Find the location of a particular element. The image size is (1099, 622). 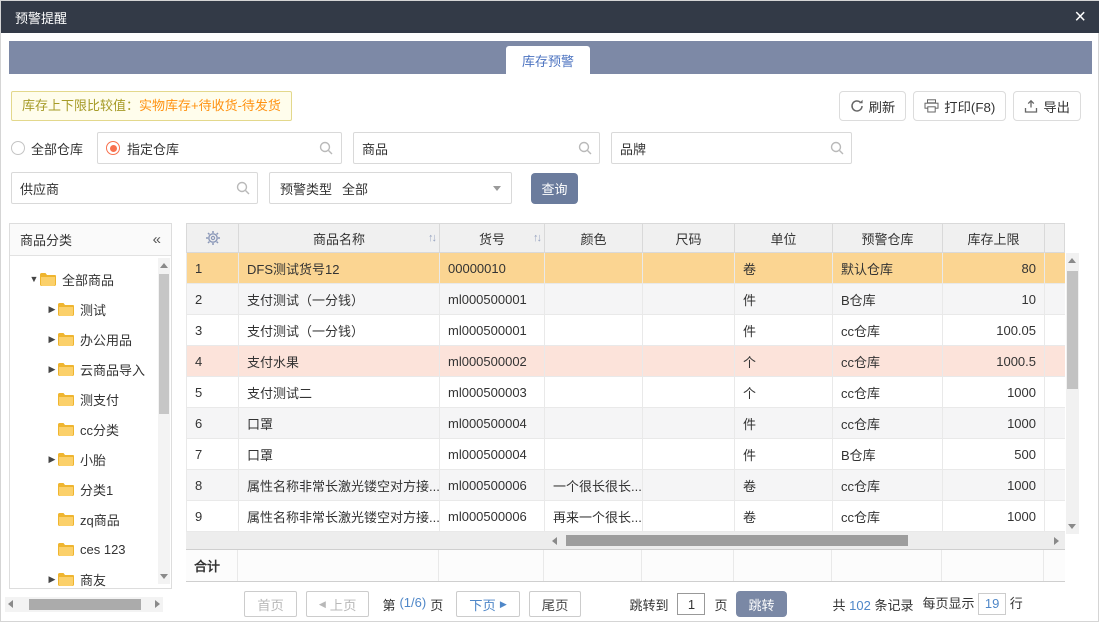

close-icon: × is located at coordinates (1080, 17).